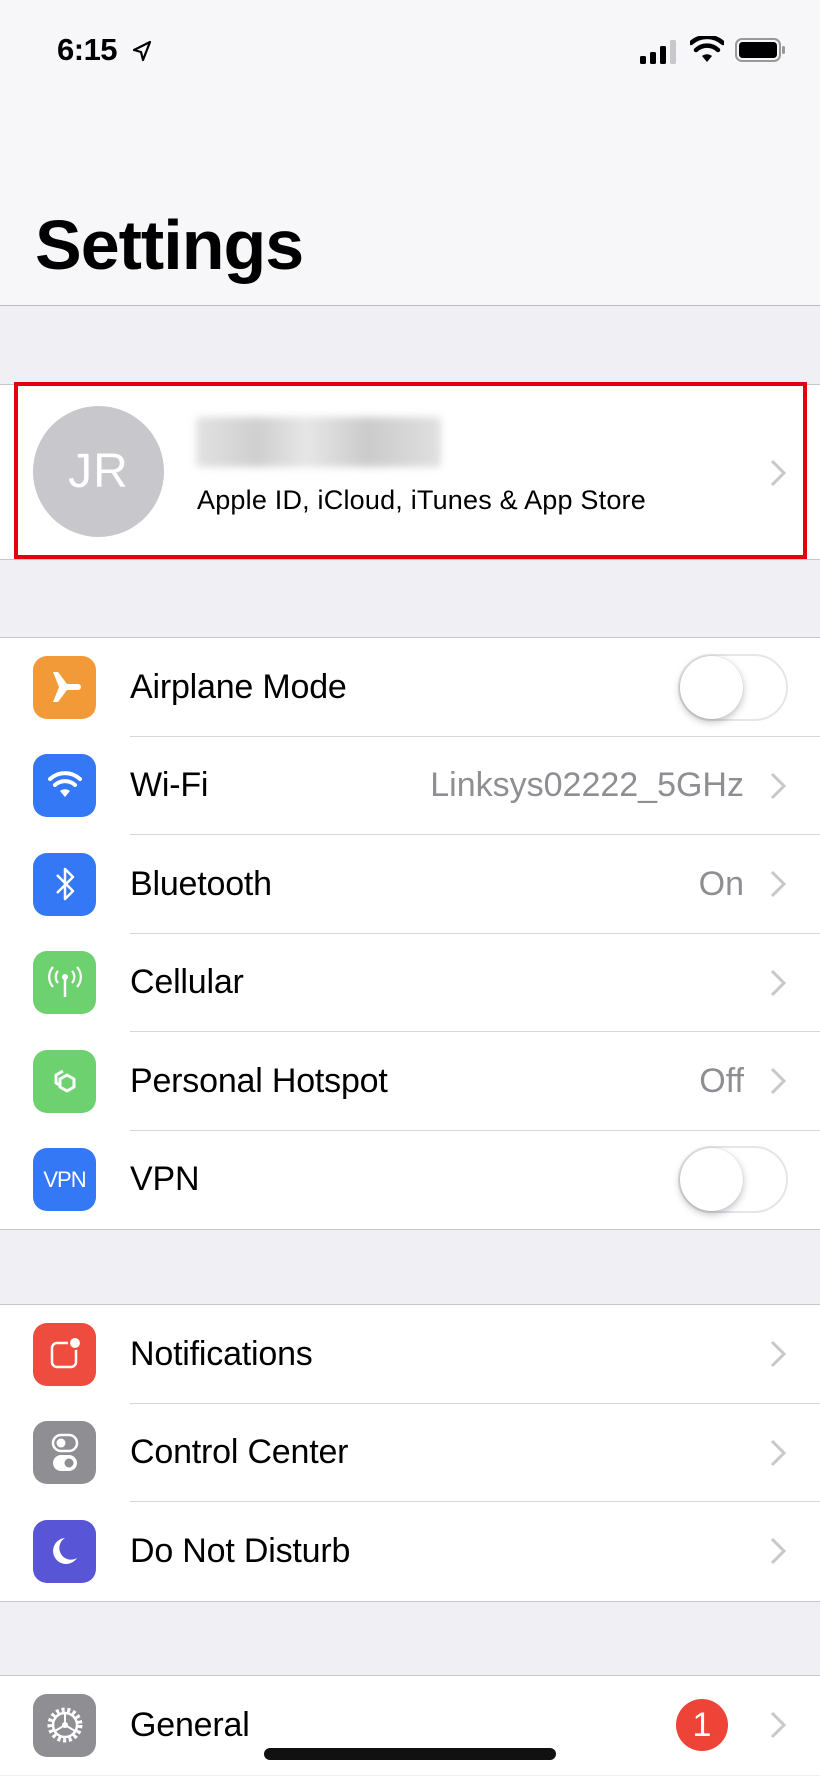 This screenshot has height=1776, width=820. Describe the element at coordinates (64, 1180) in the screenshot. I see `vpn-icon: VPN` at that location.